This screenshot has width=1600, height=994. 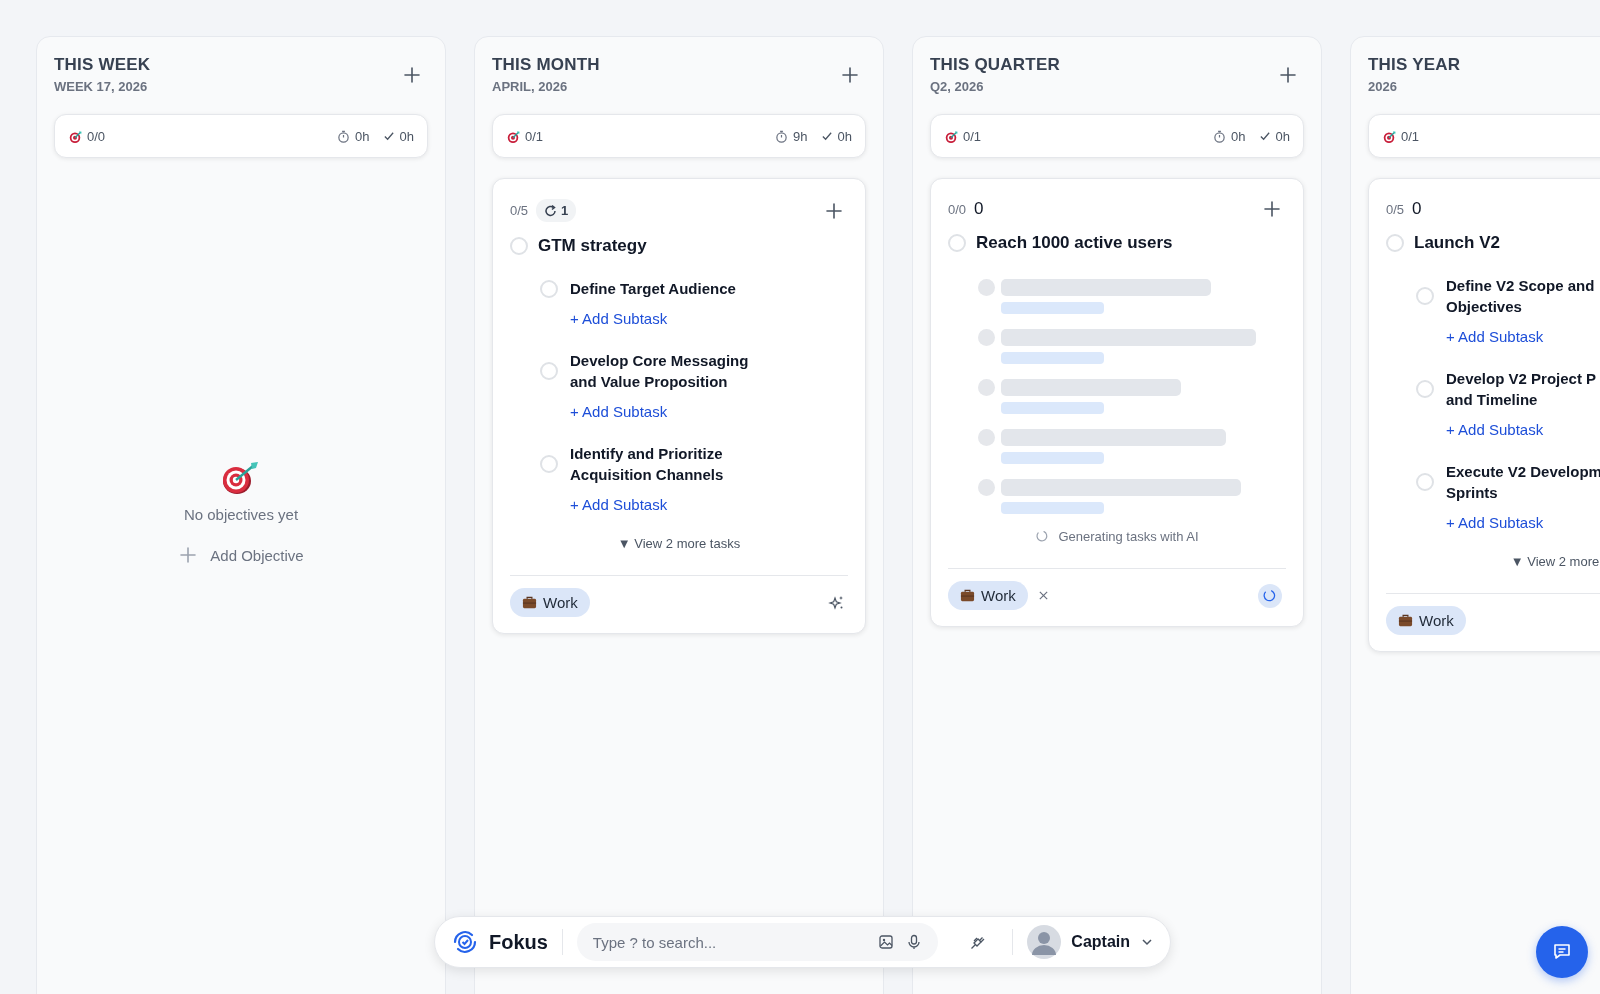 I want to click on refresh-icon, so click(x=551, y=210).